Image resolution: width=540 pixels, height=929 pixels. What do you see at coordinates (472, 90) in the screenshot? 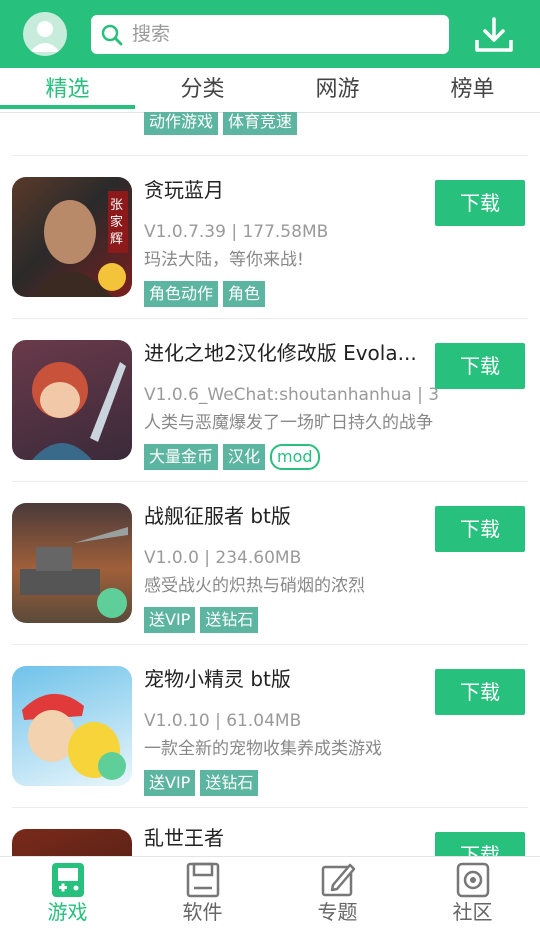
I see `tab-rankings: 榜单` at bounding box center [472, 90].